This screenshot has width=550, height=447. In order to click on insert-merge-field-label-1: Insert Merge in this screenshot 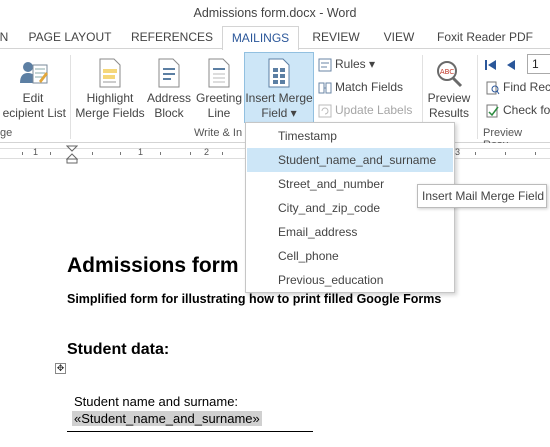, I will do `click(279, 98)`.